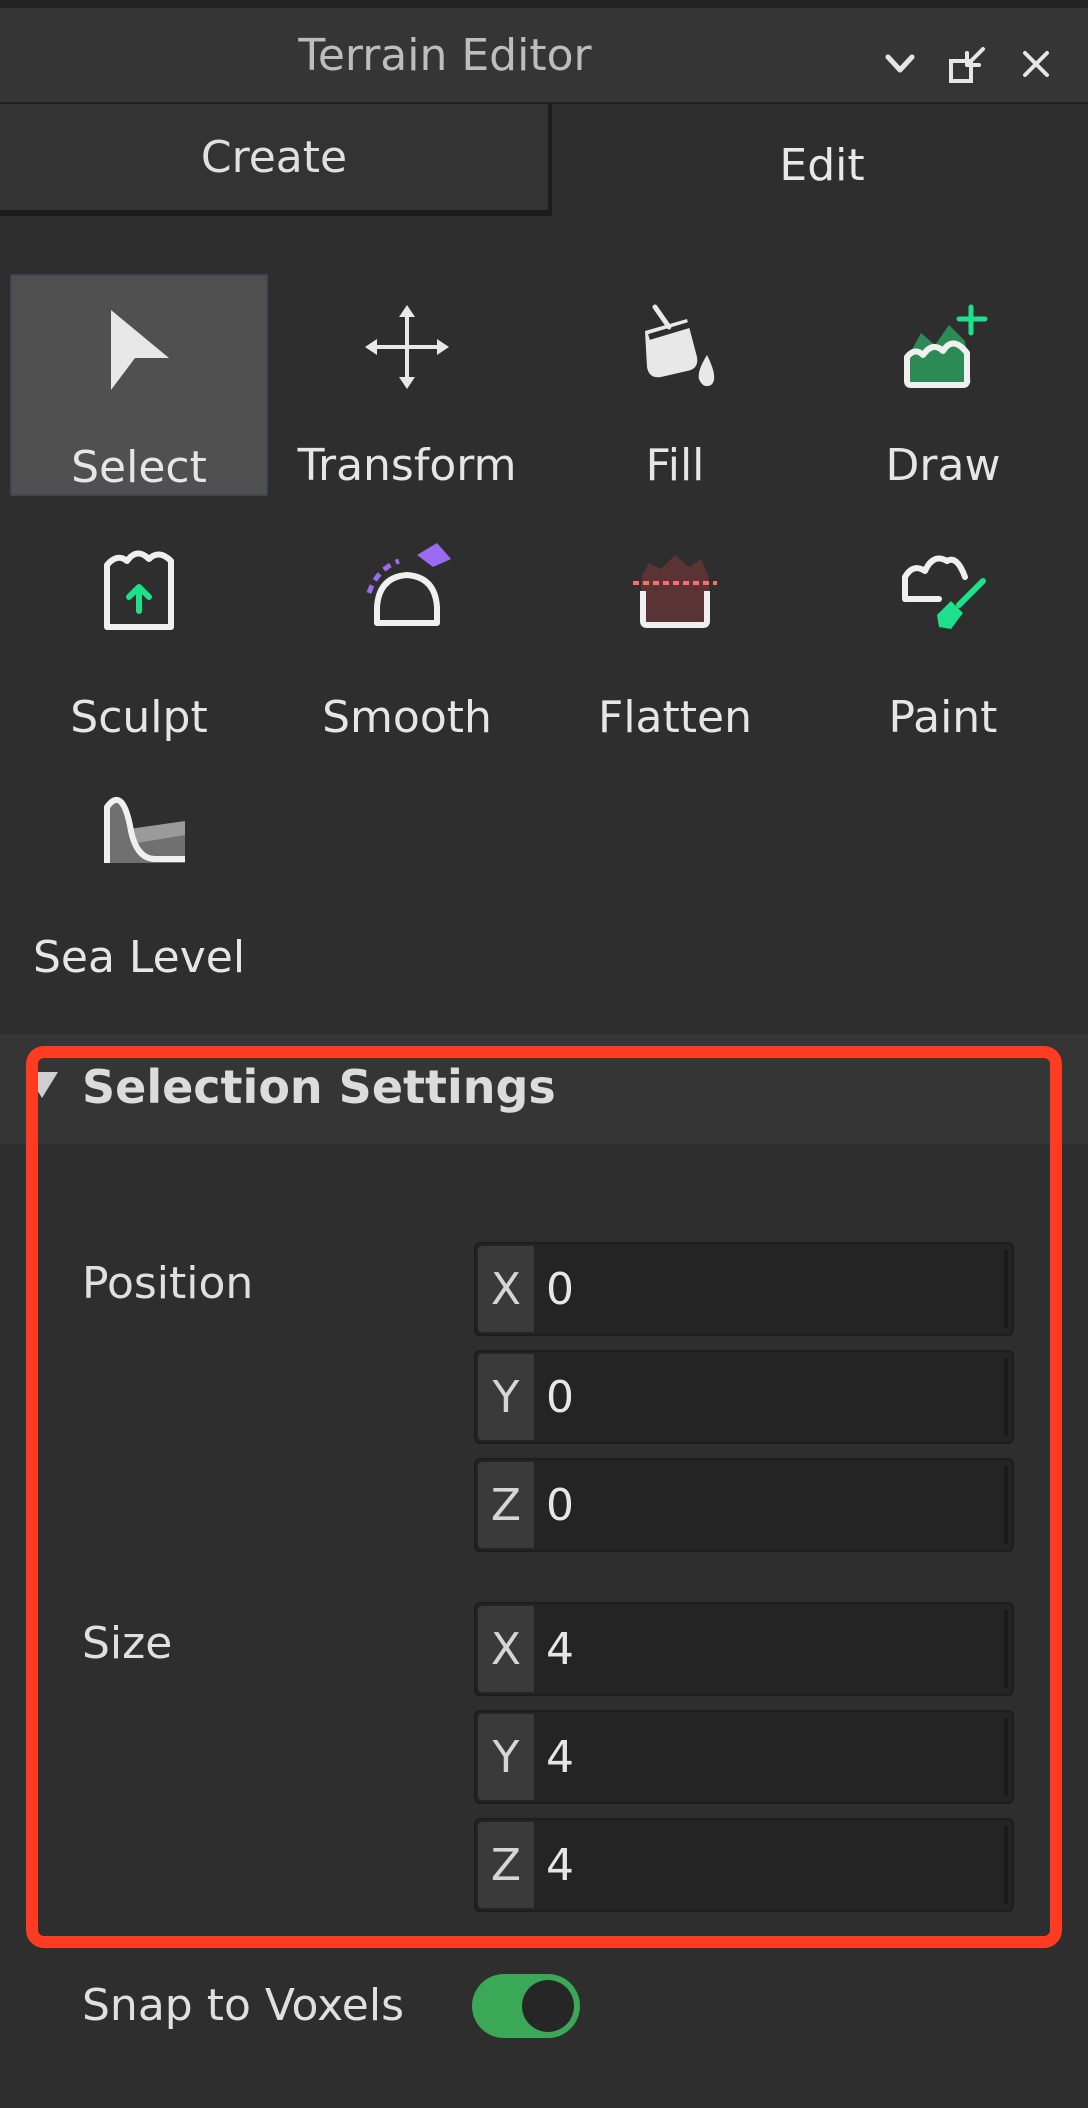 This screenshot has height=2108, width=1088. What do you see at coordinates (445, 55) in the screenshot?
I see `window-title: Terrain Editor` at bounding box center [445, 55].